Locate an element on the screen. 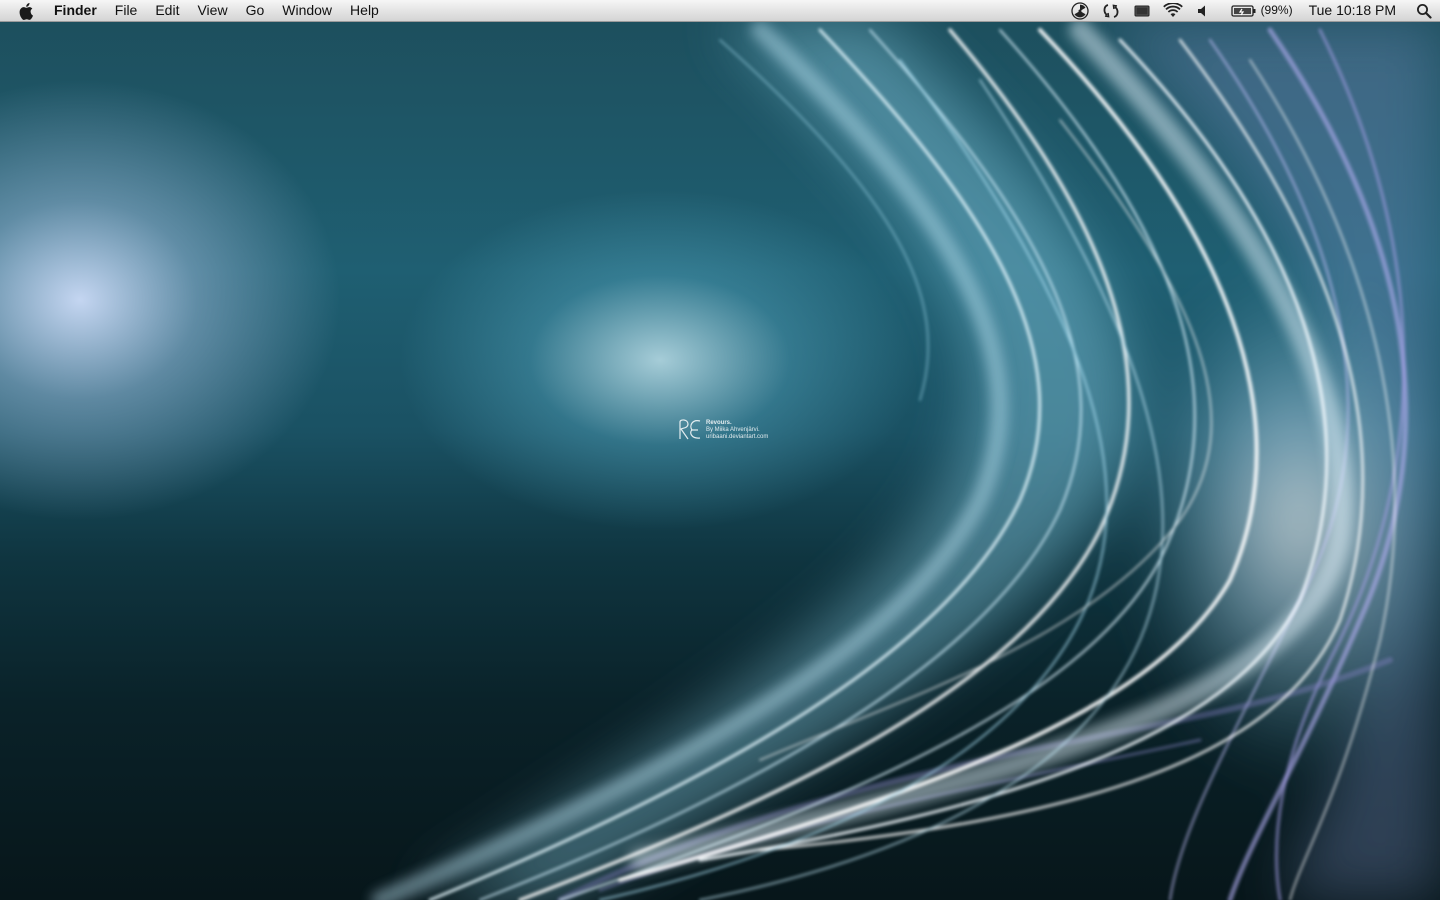  battery-icon is located at coordinates (1243, 10).